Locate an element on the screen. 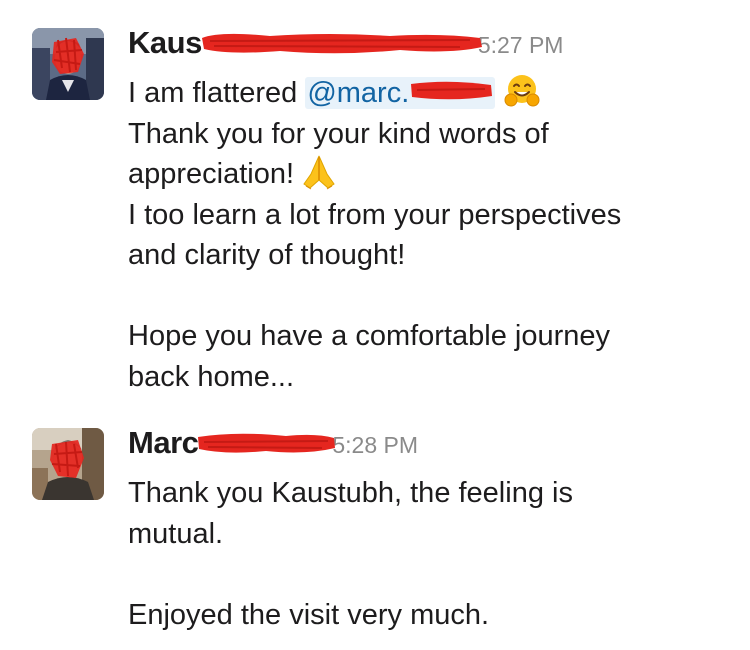  mention-text: @marc. is located at coordinates (358, 93).